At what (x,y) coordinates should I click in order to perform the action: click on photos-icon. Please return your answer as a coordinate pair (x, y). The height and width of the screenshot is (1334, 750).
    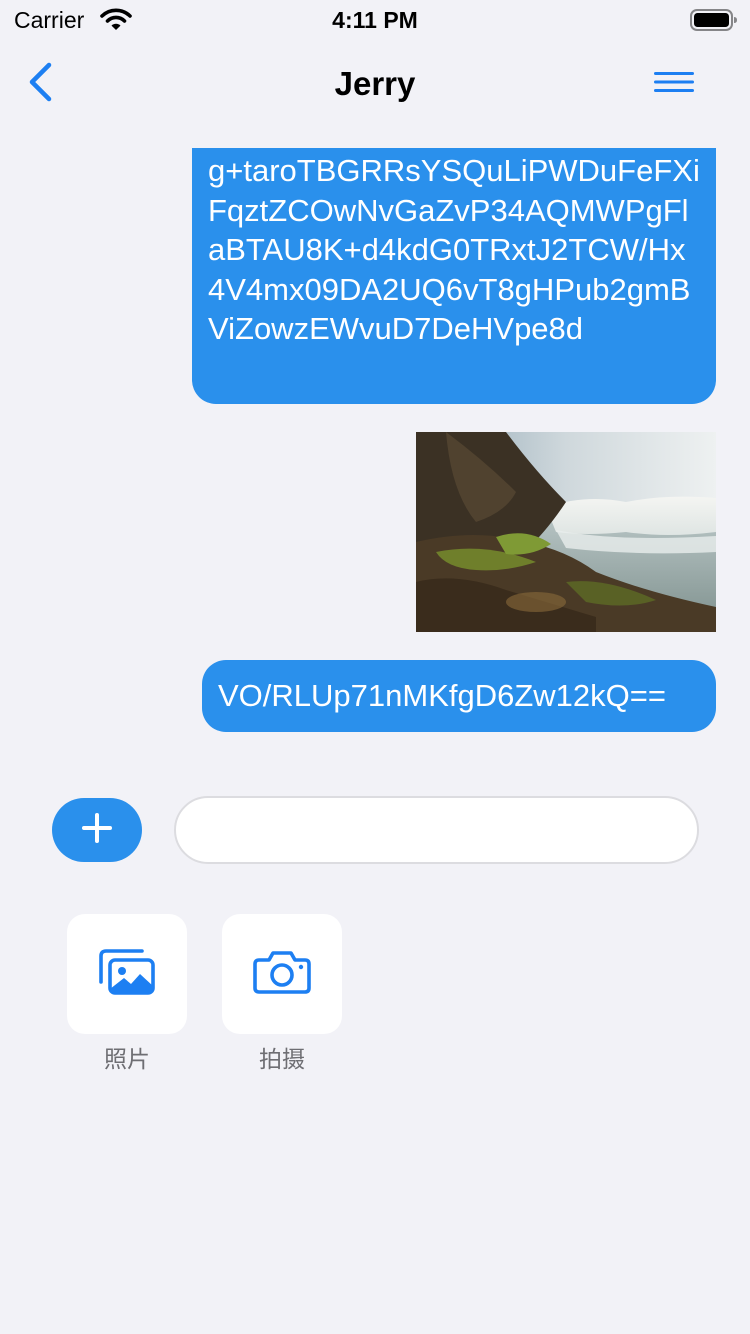
    Looking at the image, I should click on (127, 974).